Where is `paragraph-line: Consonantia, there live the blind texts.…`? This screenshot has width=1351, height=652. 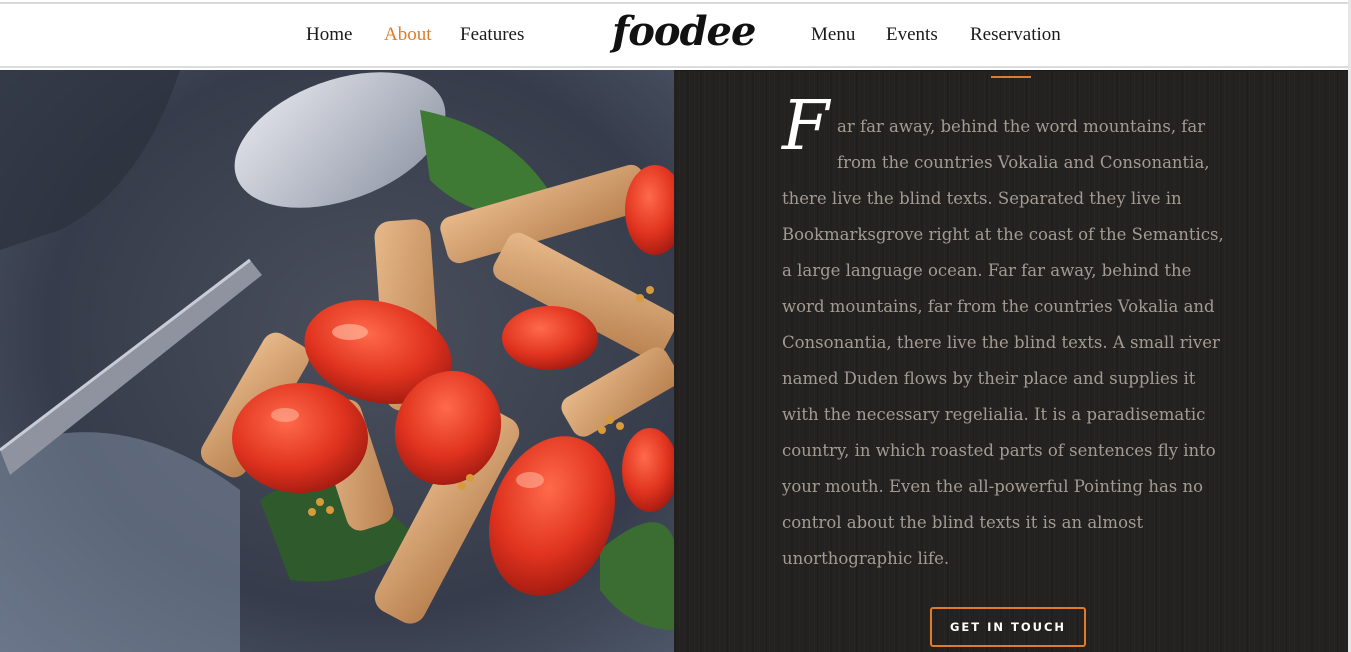 paragraph-line: Consonantia, there live the blind texts.… is located at coordinates (1001, 342).